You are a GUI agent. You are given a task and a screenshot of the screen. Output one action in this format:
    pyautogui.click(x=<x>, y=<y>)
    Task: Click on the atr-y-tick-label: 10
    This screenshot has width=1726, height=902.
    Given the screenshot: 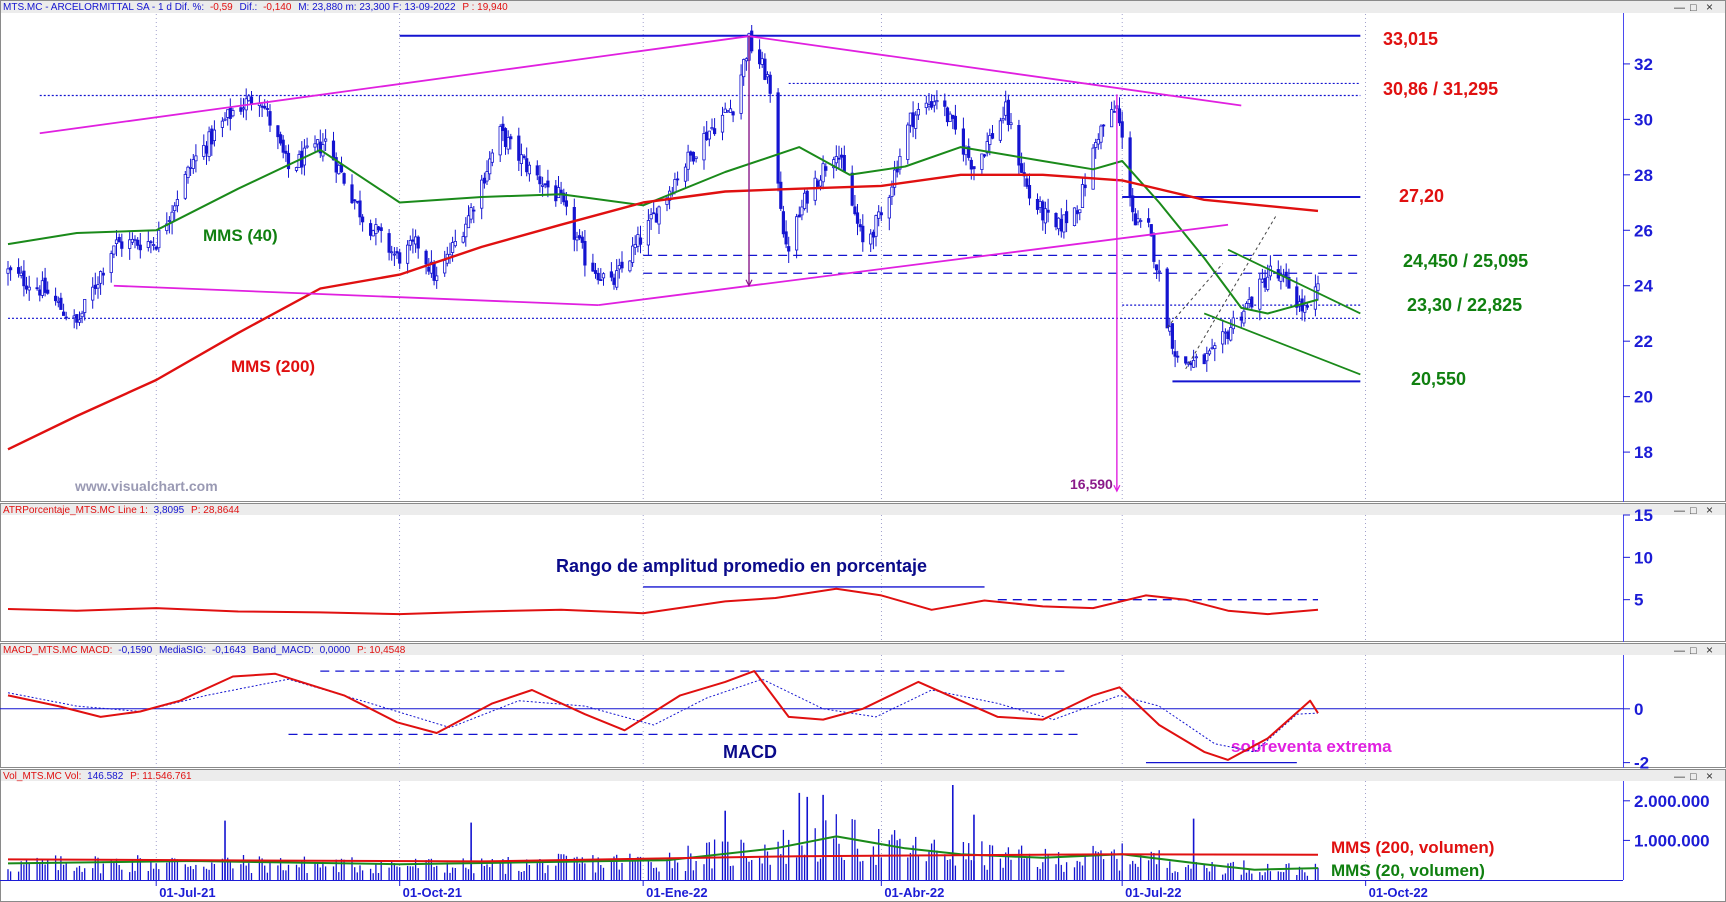 What is the action you would take?
    pyautogui.click(x=1643, y=557)
    